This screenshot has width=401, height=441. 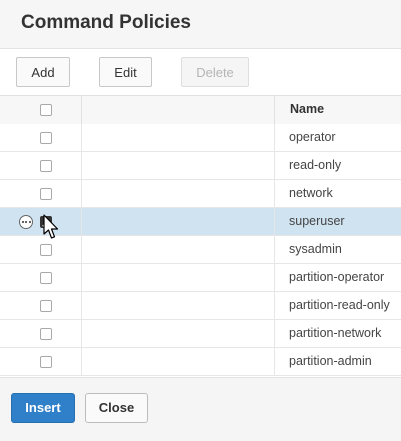 I want to click on insert-button: Insert, so click(x=43, y=408).